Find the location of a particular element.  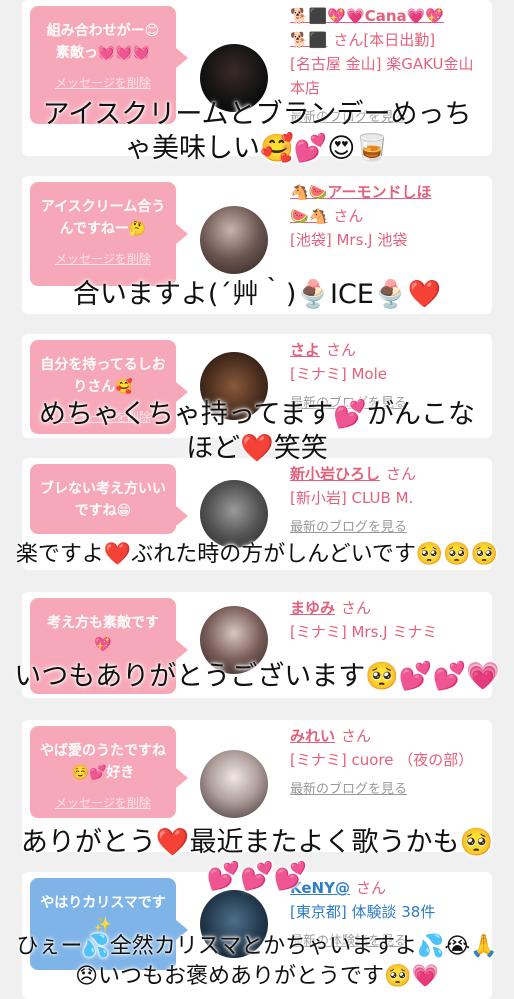

message-bubble: アイスクリーム合うんですねー🤔 メッセージを削除 is located at coordinates (109, 234).